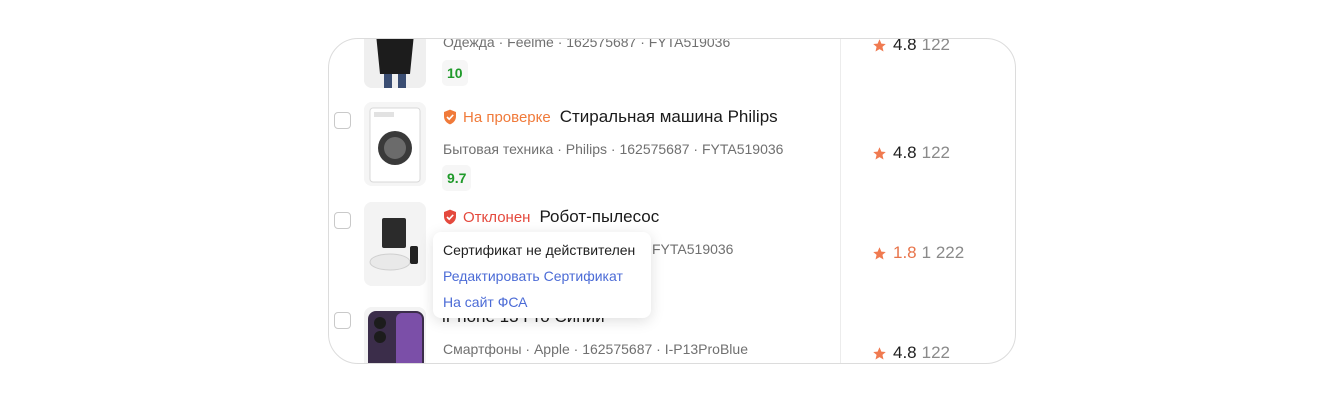 This screenshot has width=1344, height=402. I want to click on product-thumbnail-washing-machine, so click(395, 144).